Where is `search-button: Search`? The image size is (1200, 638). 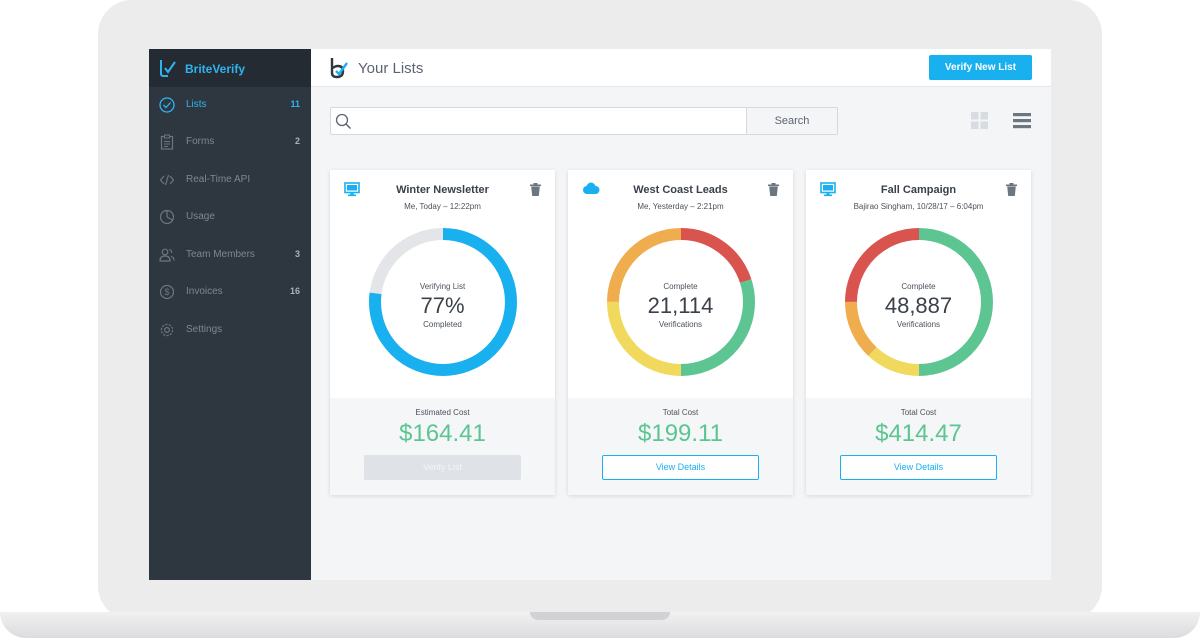
search-button: Search is located at coordinates (792, 121).